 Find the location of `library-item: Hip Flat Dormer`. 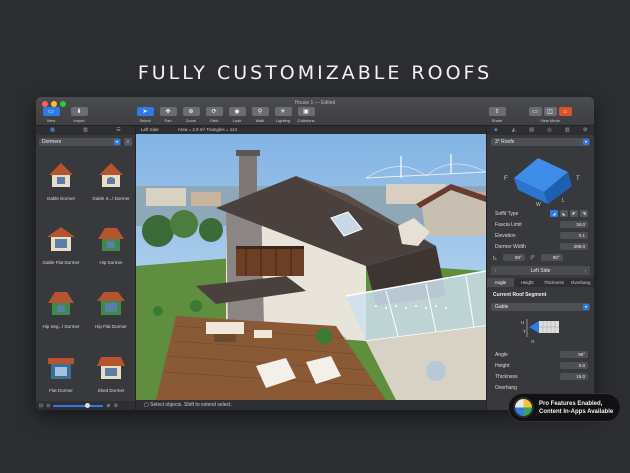

library-item: Hip Flat Dormer is located at coordinates (111, 313).